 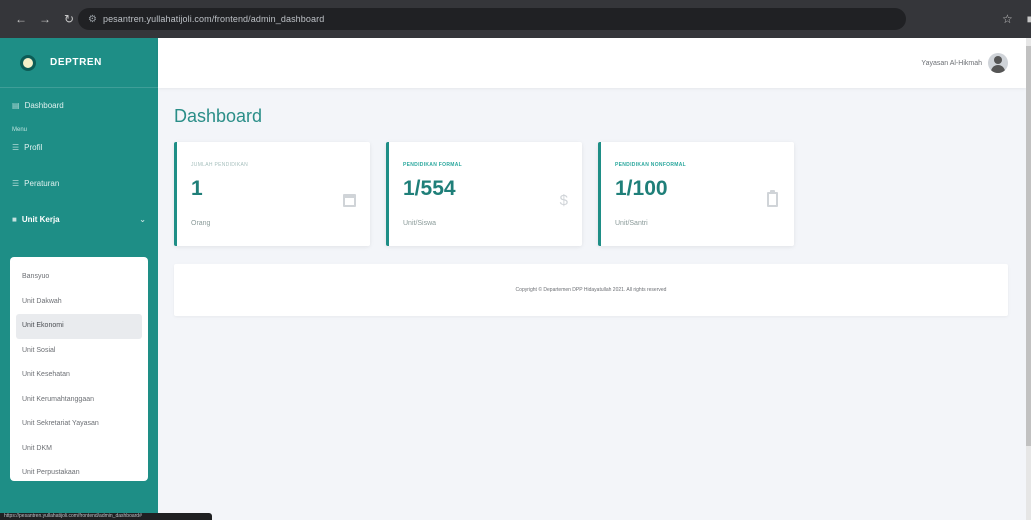 What do you see at coordinates (40, 219) in the screenshot?
I see `sidebar-item-label: Unit Kerja` at bounding box center [40, 219].